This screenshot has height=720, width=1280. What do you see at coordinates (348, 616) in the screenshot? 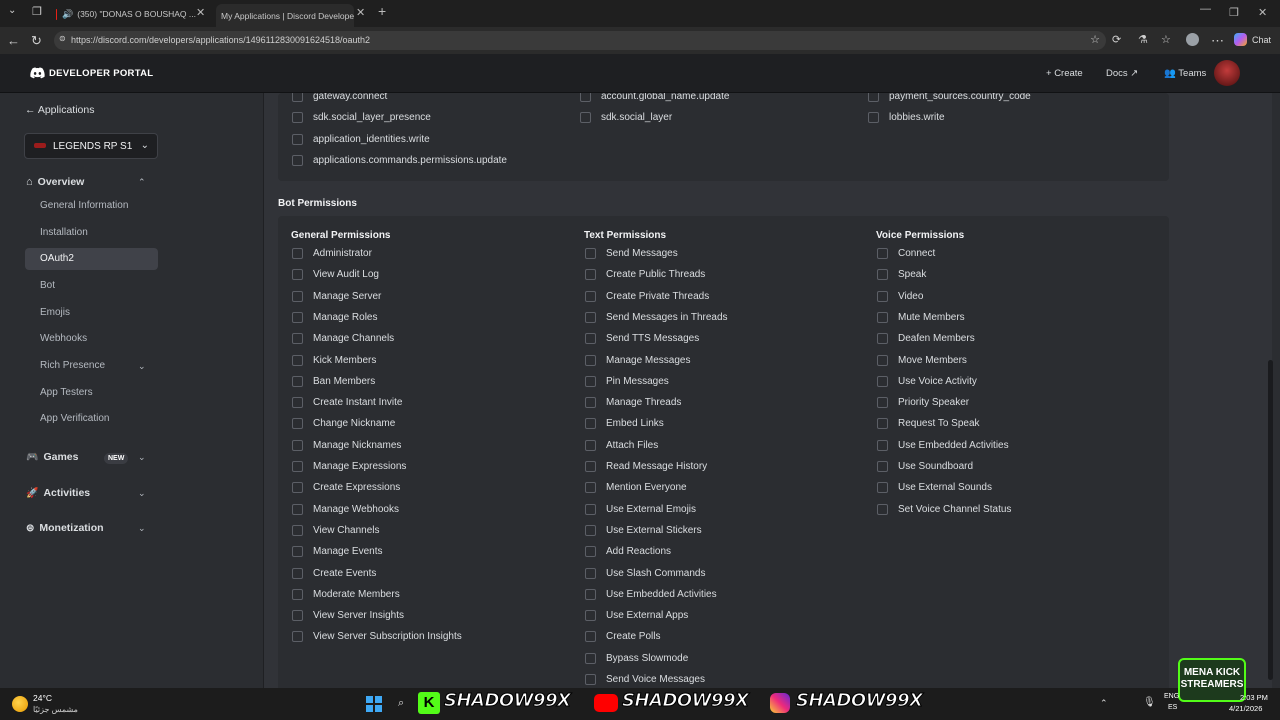
I see `permission-option: View Server Insights` at bounding box center [348, 616].